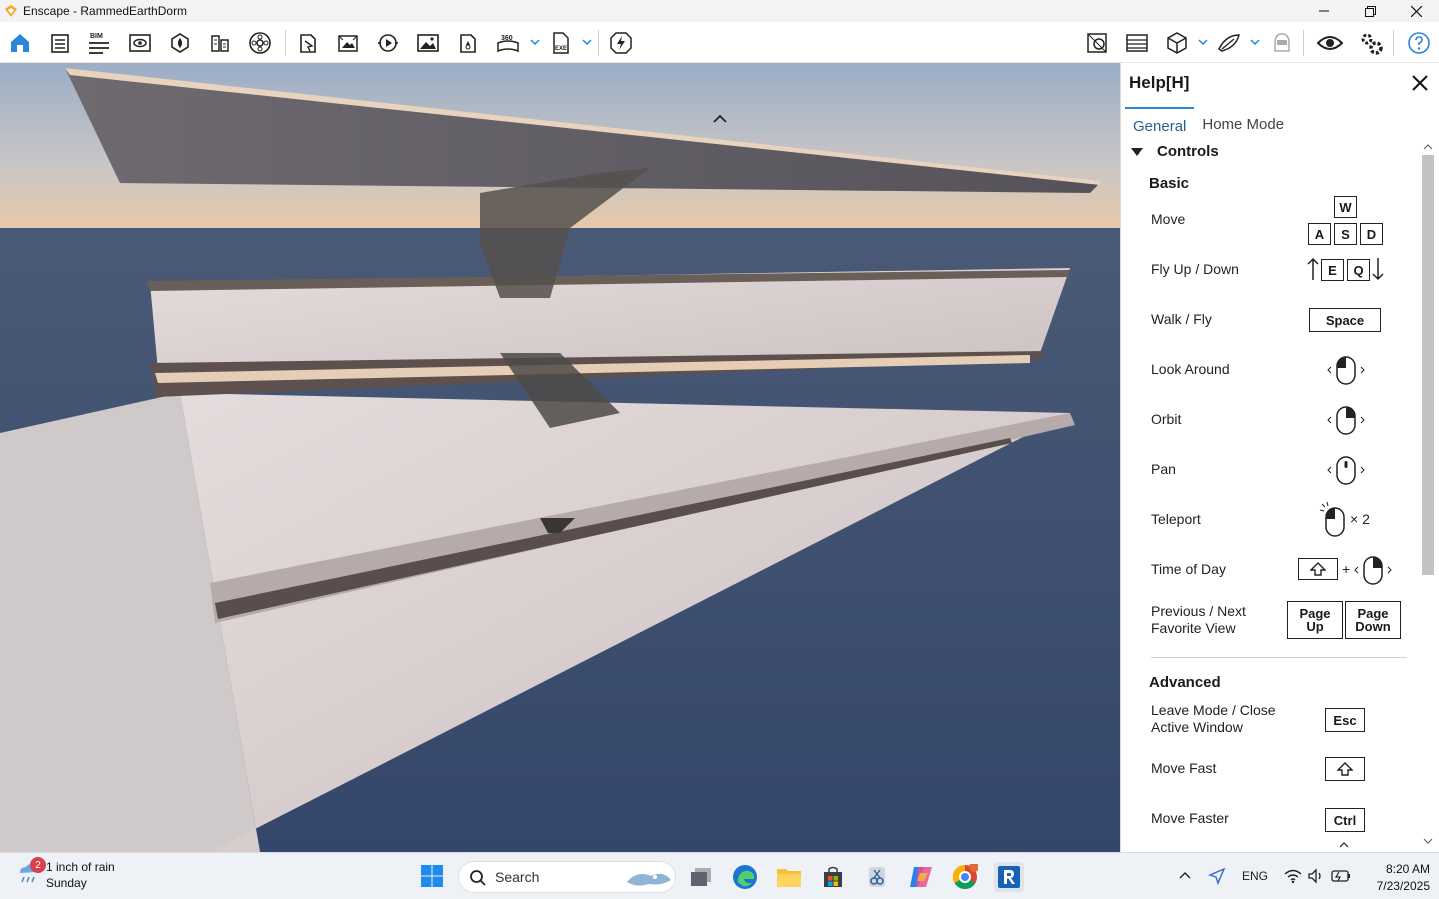 This screenshot has height=899, width=1439. Describe the element at coordinates (1160, 123) in the screenshot. I see `tab-general: General` at that location.